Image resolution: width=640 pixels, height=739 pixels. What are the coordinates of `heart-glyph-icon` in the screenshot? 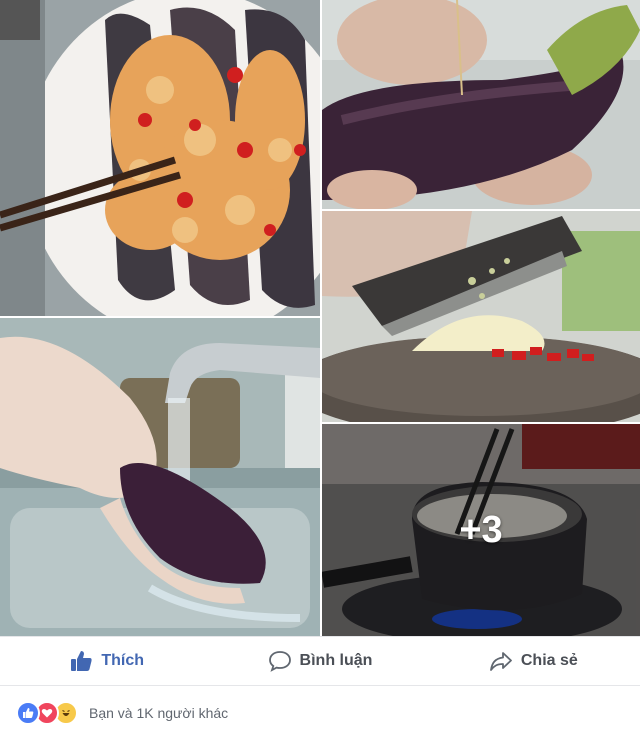 It's located at (47, 712).